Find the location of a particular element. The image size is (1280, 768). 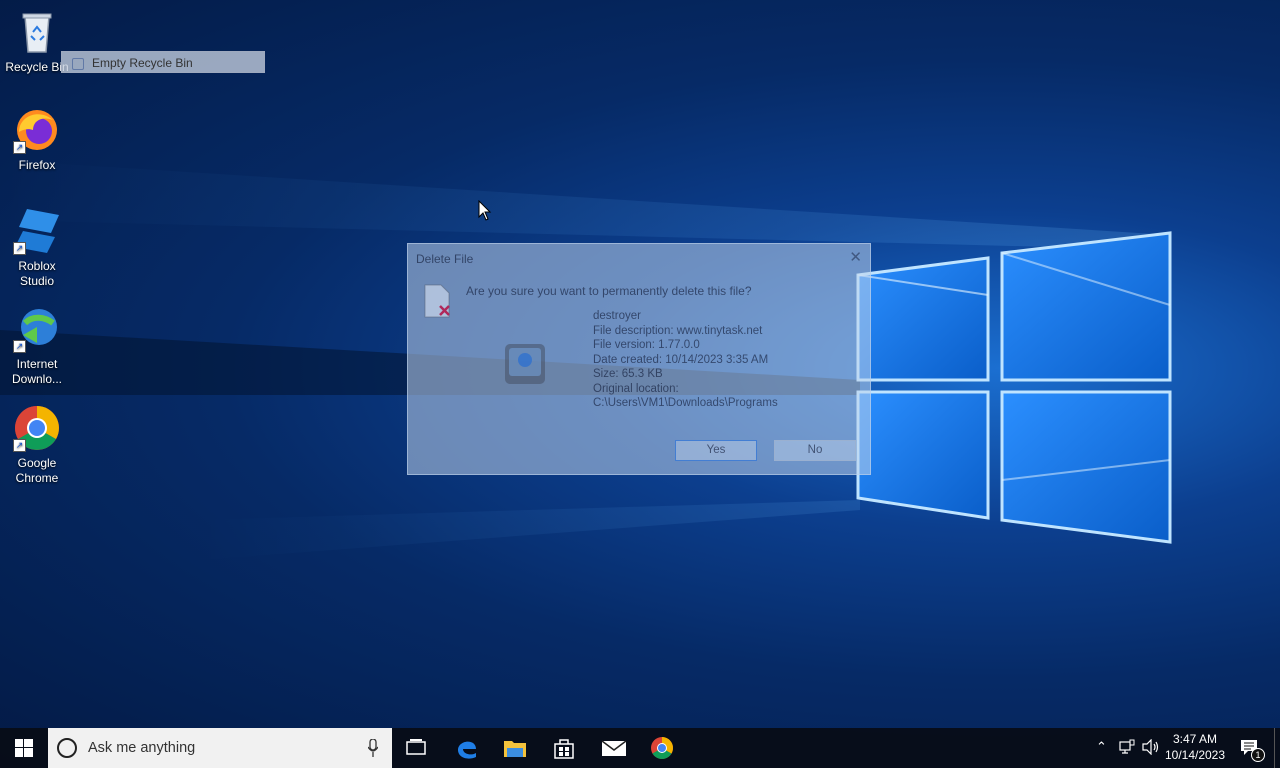

desktop-icon-google-chrome: ↗ Google Chrome is located at coordinates (37, 445).